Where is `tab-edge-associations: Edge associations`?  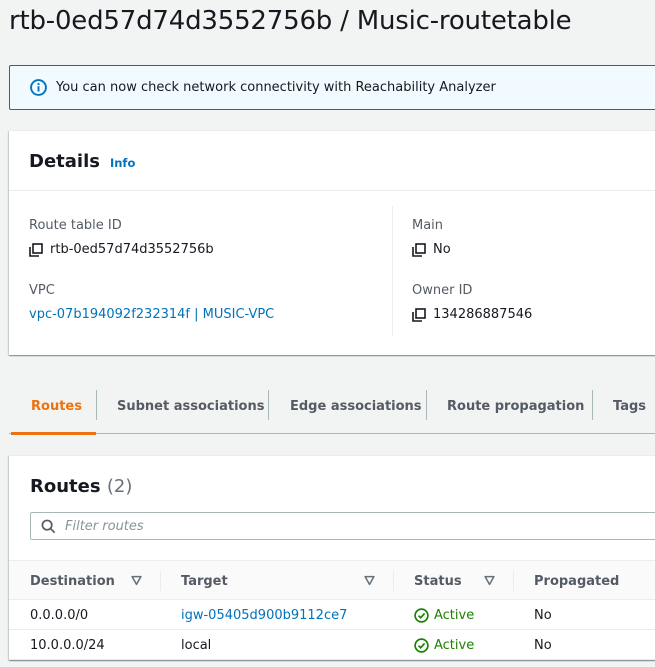 tab-edge-associations: Edge associations is located at coordinates (356, 406).